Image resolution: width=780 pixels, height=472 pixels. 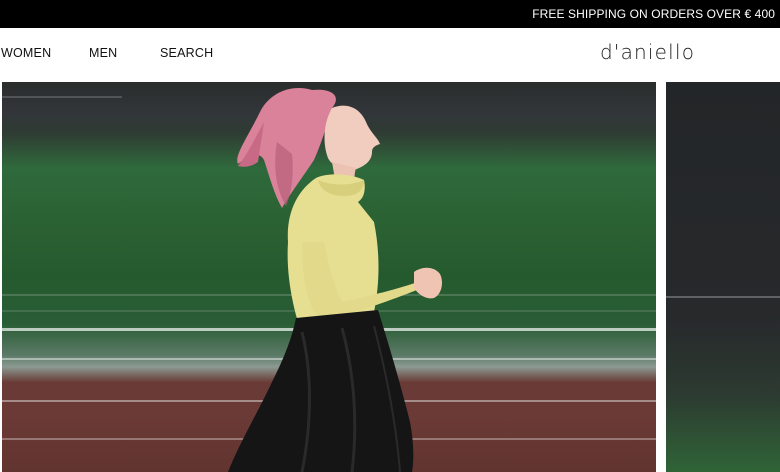 I want to click on nav-item-search: SEARCH, so click(x=186, y=53).